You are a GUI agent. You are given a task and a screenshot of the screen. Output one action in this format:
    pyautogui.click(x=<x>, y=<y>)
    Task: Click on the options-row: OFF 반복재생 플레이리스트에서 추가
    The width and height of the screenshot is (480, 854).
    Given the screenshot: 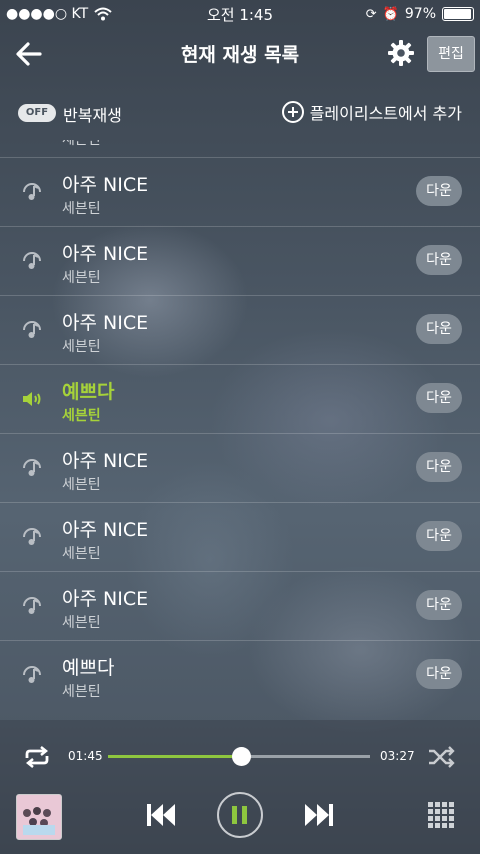 What is the action you would take?
    pyautogui.click(x=240, y=112)
    